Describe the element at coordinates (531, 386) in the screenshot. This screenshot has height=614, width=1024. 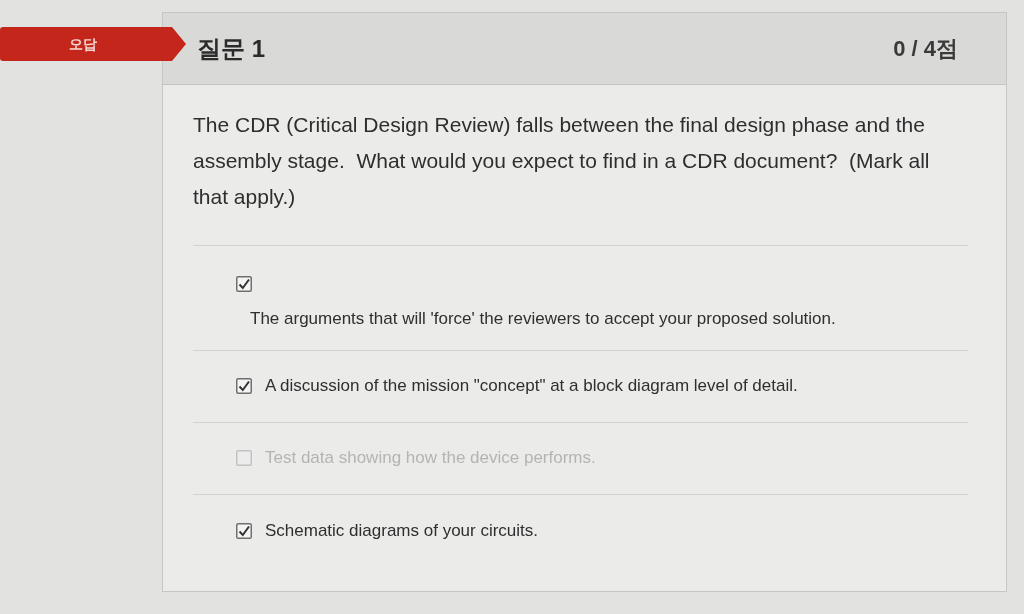
I see `answer-text: A discussion of the mission "concept" at a block diagram level of detail.` at that location.